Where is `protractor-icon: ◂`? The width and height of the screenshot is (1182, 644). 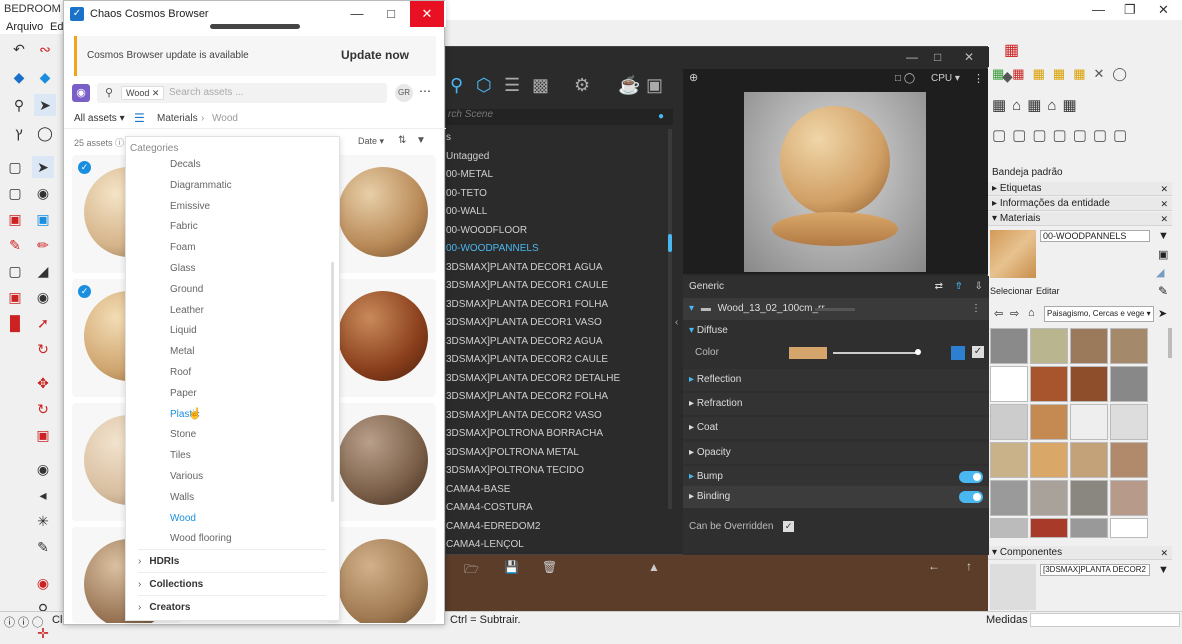
protractor-icon: ◂ is located at coordinates (43, 495).